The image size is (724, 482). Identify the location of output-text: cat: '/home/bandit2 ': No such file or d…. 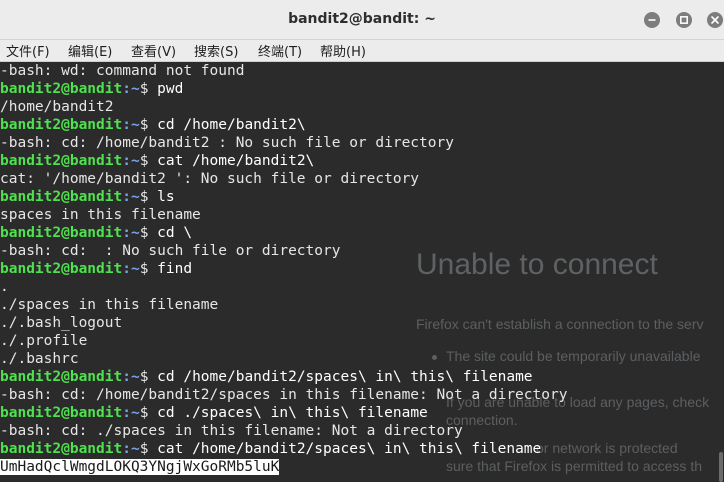
(210, 179).